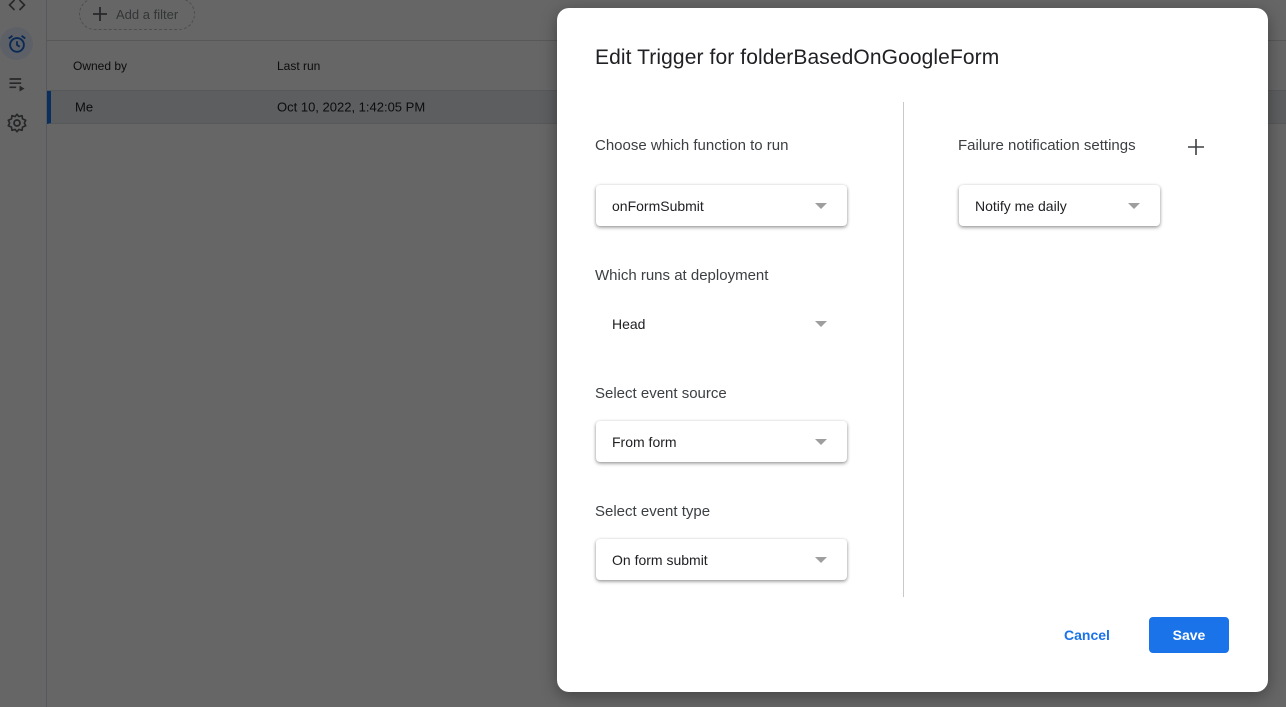  I want to click on save-button: Save, so click(1189, 635).